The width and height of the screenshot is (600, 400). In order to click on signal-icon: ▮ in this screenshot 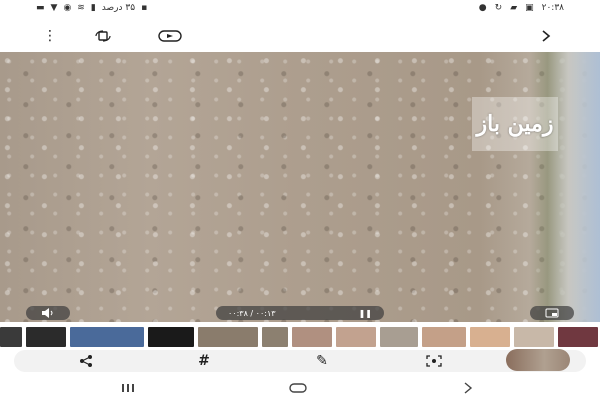, I will do `click(93, 8)`.